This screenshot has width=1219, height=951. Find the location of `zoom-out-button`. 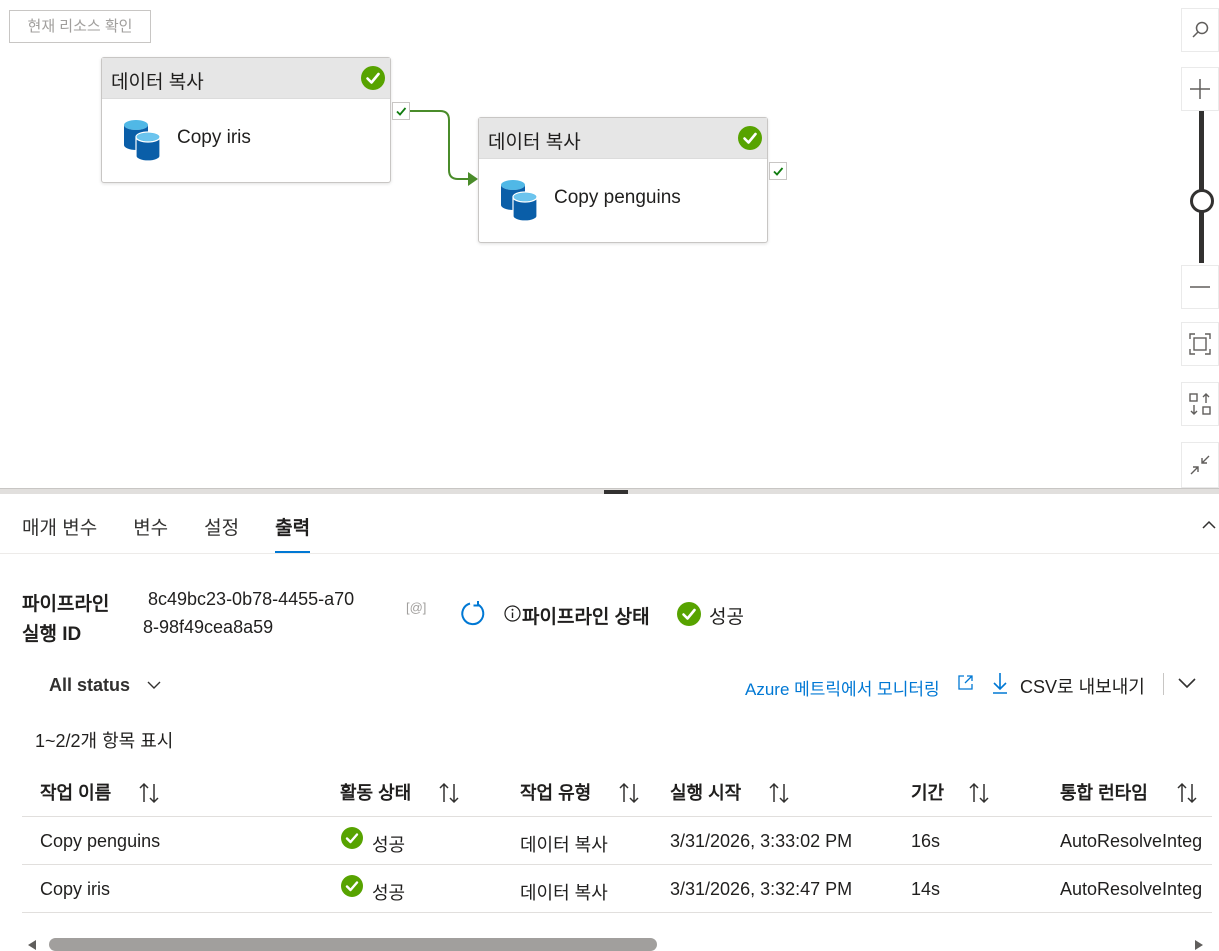

zoom-out-button is located at coordinates (1200, 287).